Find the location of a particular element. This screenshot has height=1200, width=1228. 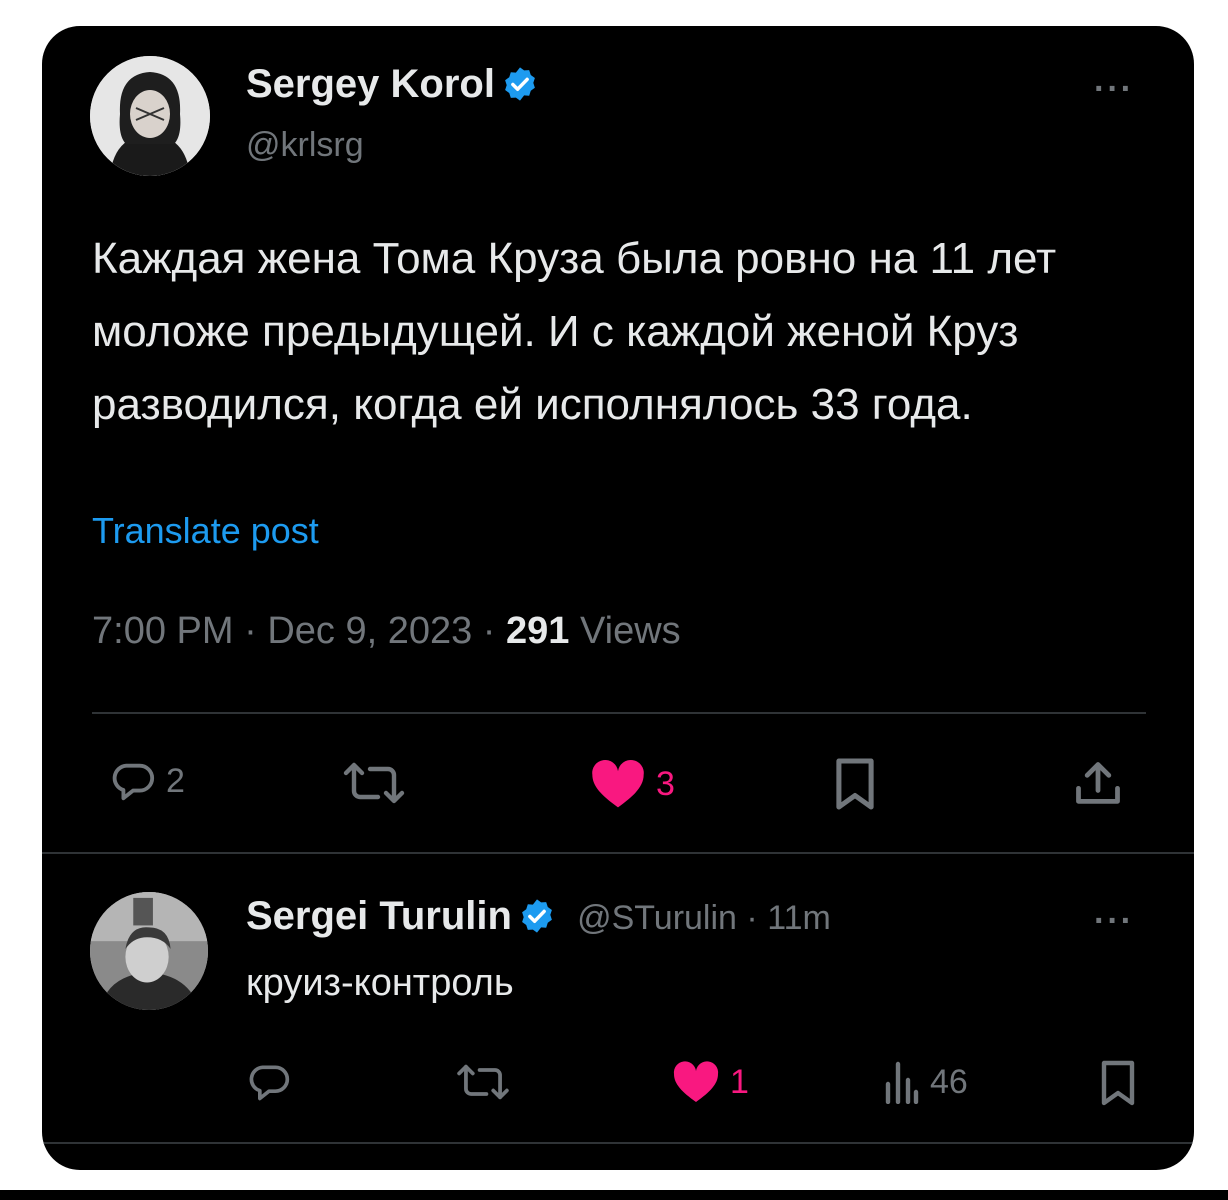

reply-divider is located at coordinates (618, 1143).